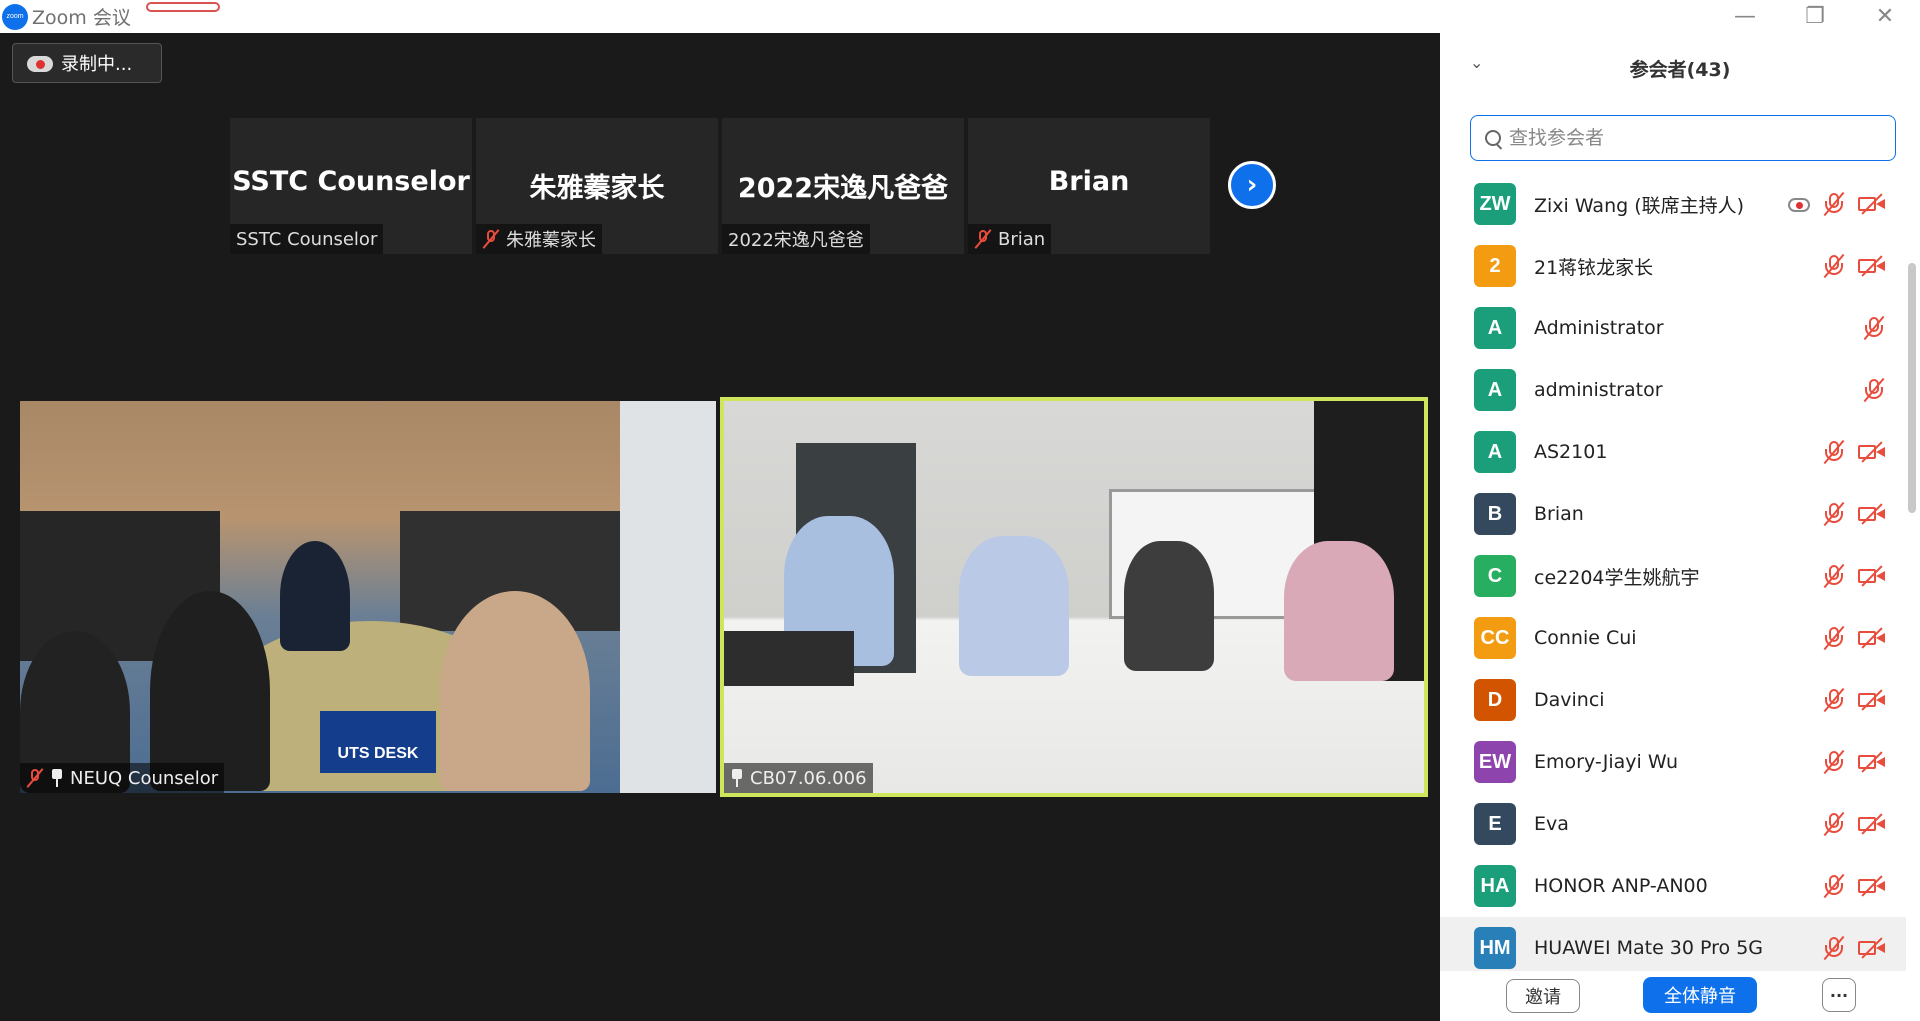  Describe the element at coordinates (1495, 824) in the screenshot. I see `avatar: E` at that location.